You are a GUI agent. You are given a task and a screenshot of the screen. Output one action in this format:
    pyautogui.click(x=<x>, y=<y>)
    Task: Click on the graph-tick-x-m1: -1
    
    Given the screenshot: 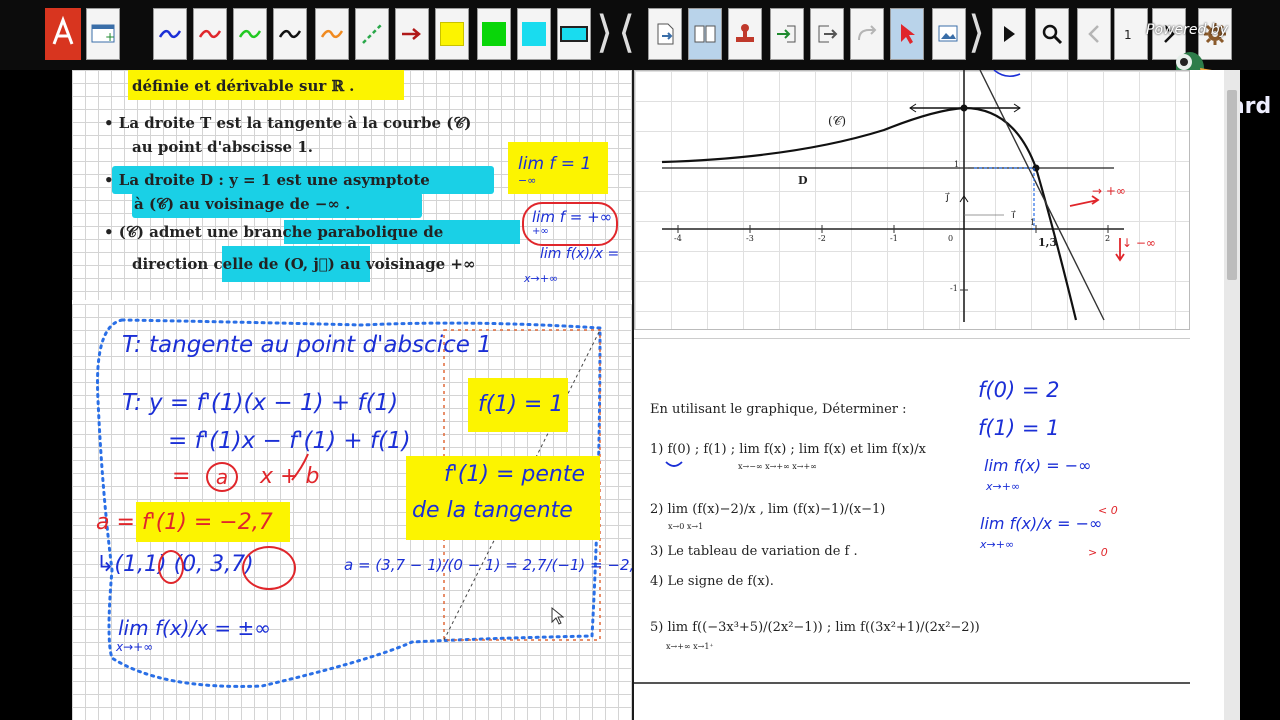 What is the action you would take?
    pyautogui.click(x=894, y=238)
    